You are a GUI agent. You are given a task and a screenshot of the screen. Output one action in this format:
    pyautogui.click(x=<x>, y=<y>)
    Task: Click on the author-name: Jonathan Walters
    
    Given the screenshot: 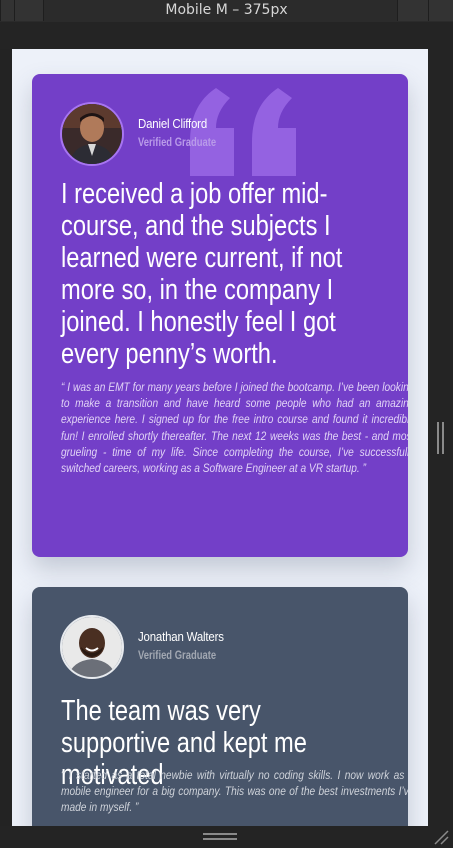 What is the action you would take?
    pyautogui.click(x=181, y=636)
    